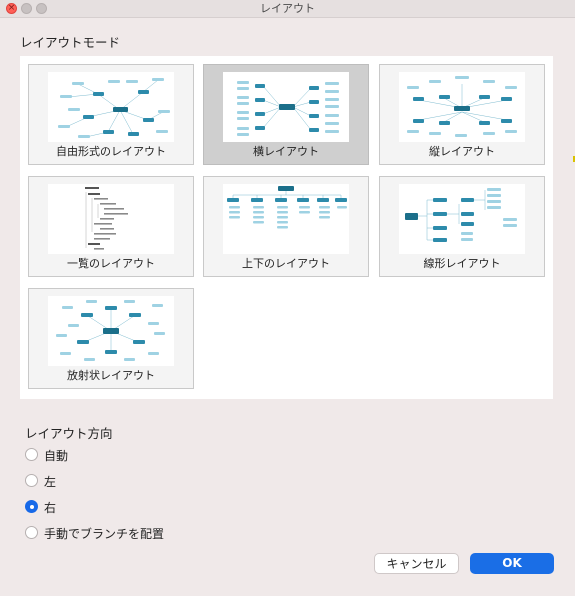 The height and width of the screenshot is (596, 575). Describe the element at coordinates (461, 215) in the screenshot. I see `linear-tree-icon` at that location.